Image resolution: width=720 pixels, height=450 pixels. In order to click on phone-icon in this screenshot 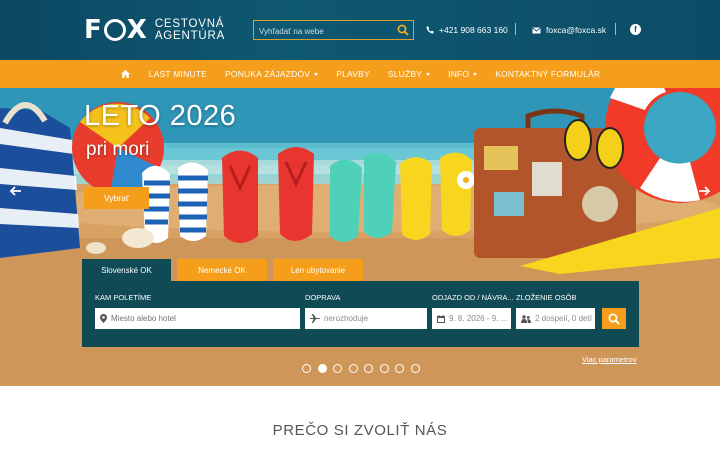, I will do `click(430, 30)`.